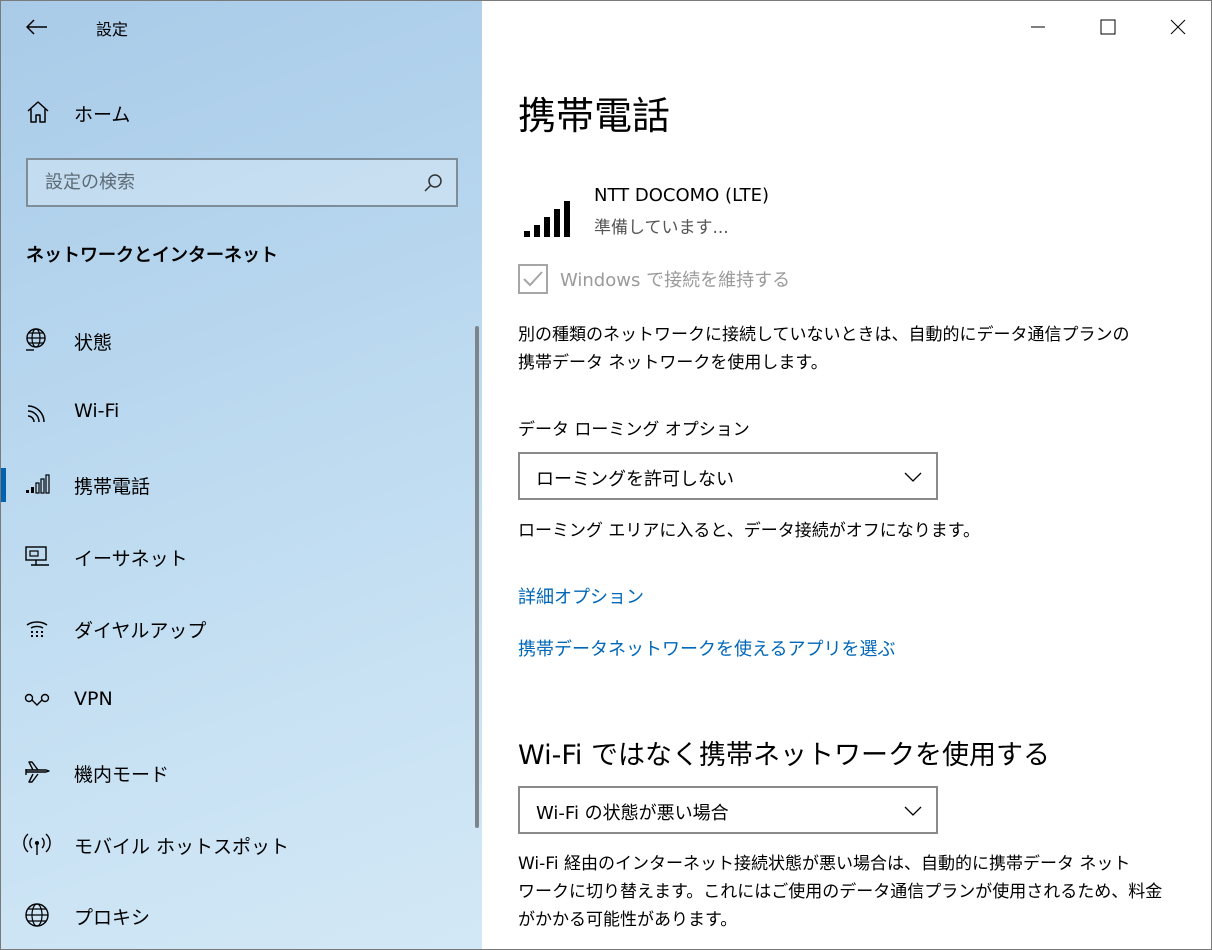  Describe the element at coordinates (37, 556) in the screenshot. I see `ethernet-icon` at that location.